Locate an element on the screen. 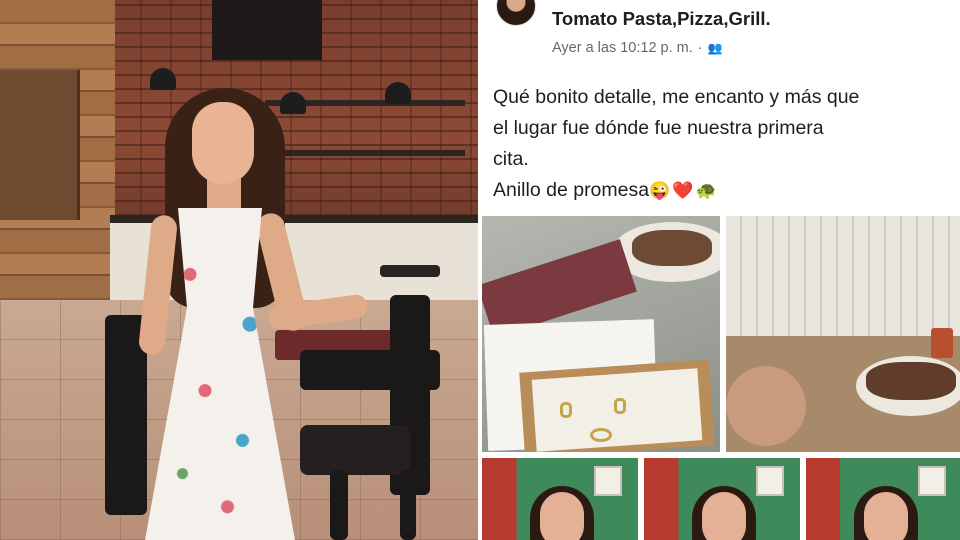 This screenshot has width=960, height=540. post-text-line: Qué bonito detalle, me encanto y más que is located at coordinates (676, 97).